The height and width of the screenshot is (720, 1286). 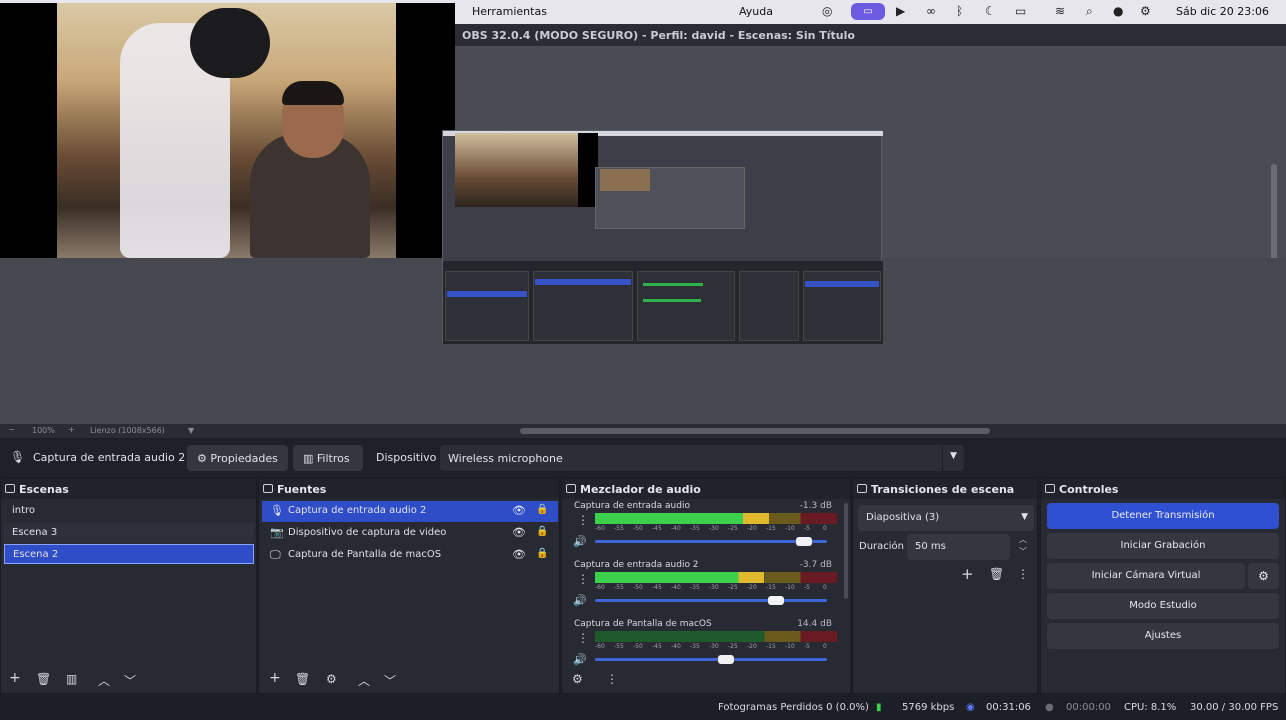 What do you see at coordinates (302, 679) in the screenshot?
I see `delete-source-icon: 🗑` at bounding box center [302, 679].